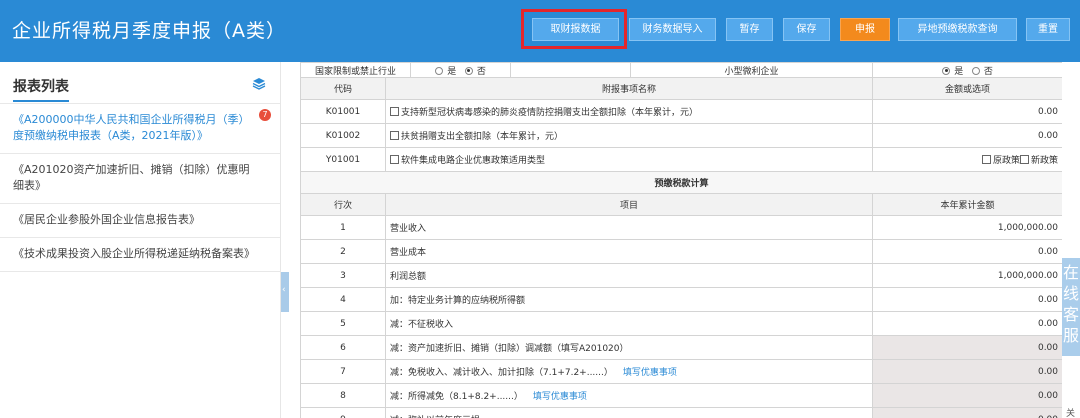 The height and width of the screenshot is (418, 1080). I want to click on calc-row-6: 6 减：资产加速折旧、摊销（扣除）调减额（填写A201020） 0.00, so click(681, 347).